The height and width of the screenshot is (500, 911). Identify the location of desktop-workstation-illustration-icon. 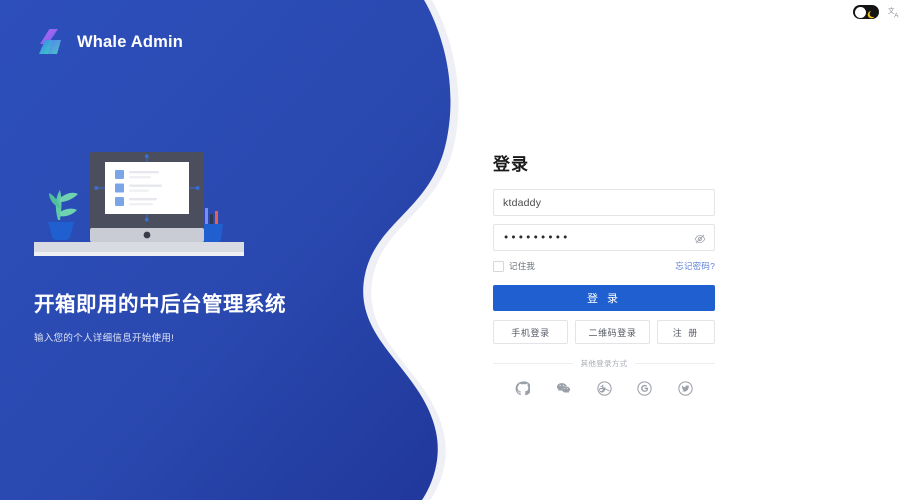
(139, 205).